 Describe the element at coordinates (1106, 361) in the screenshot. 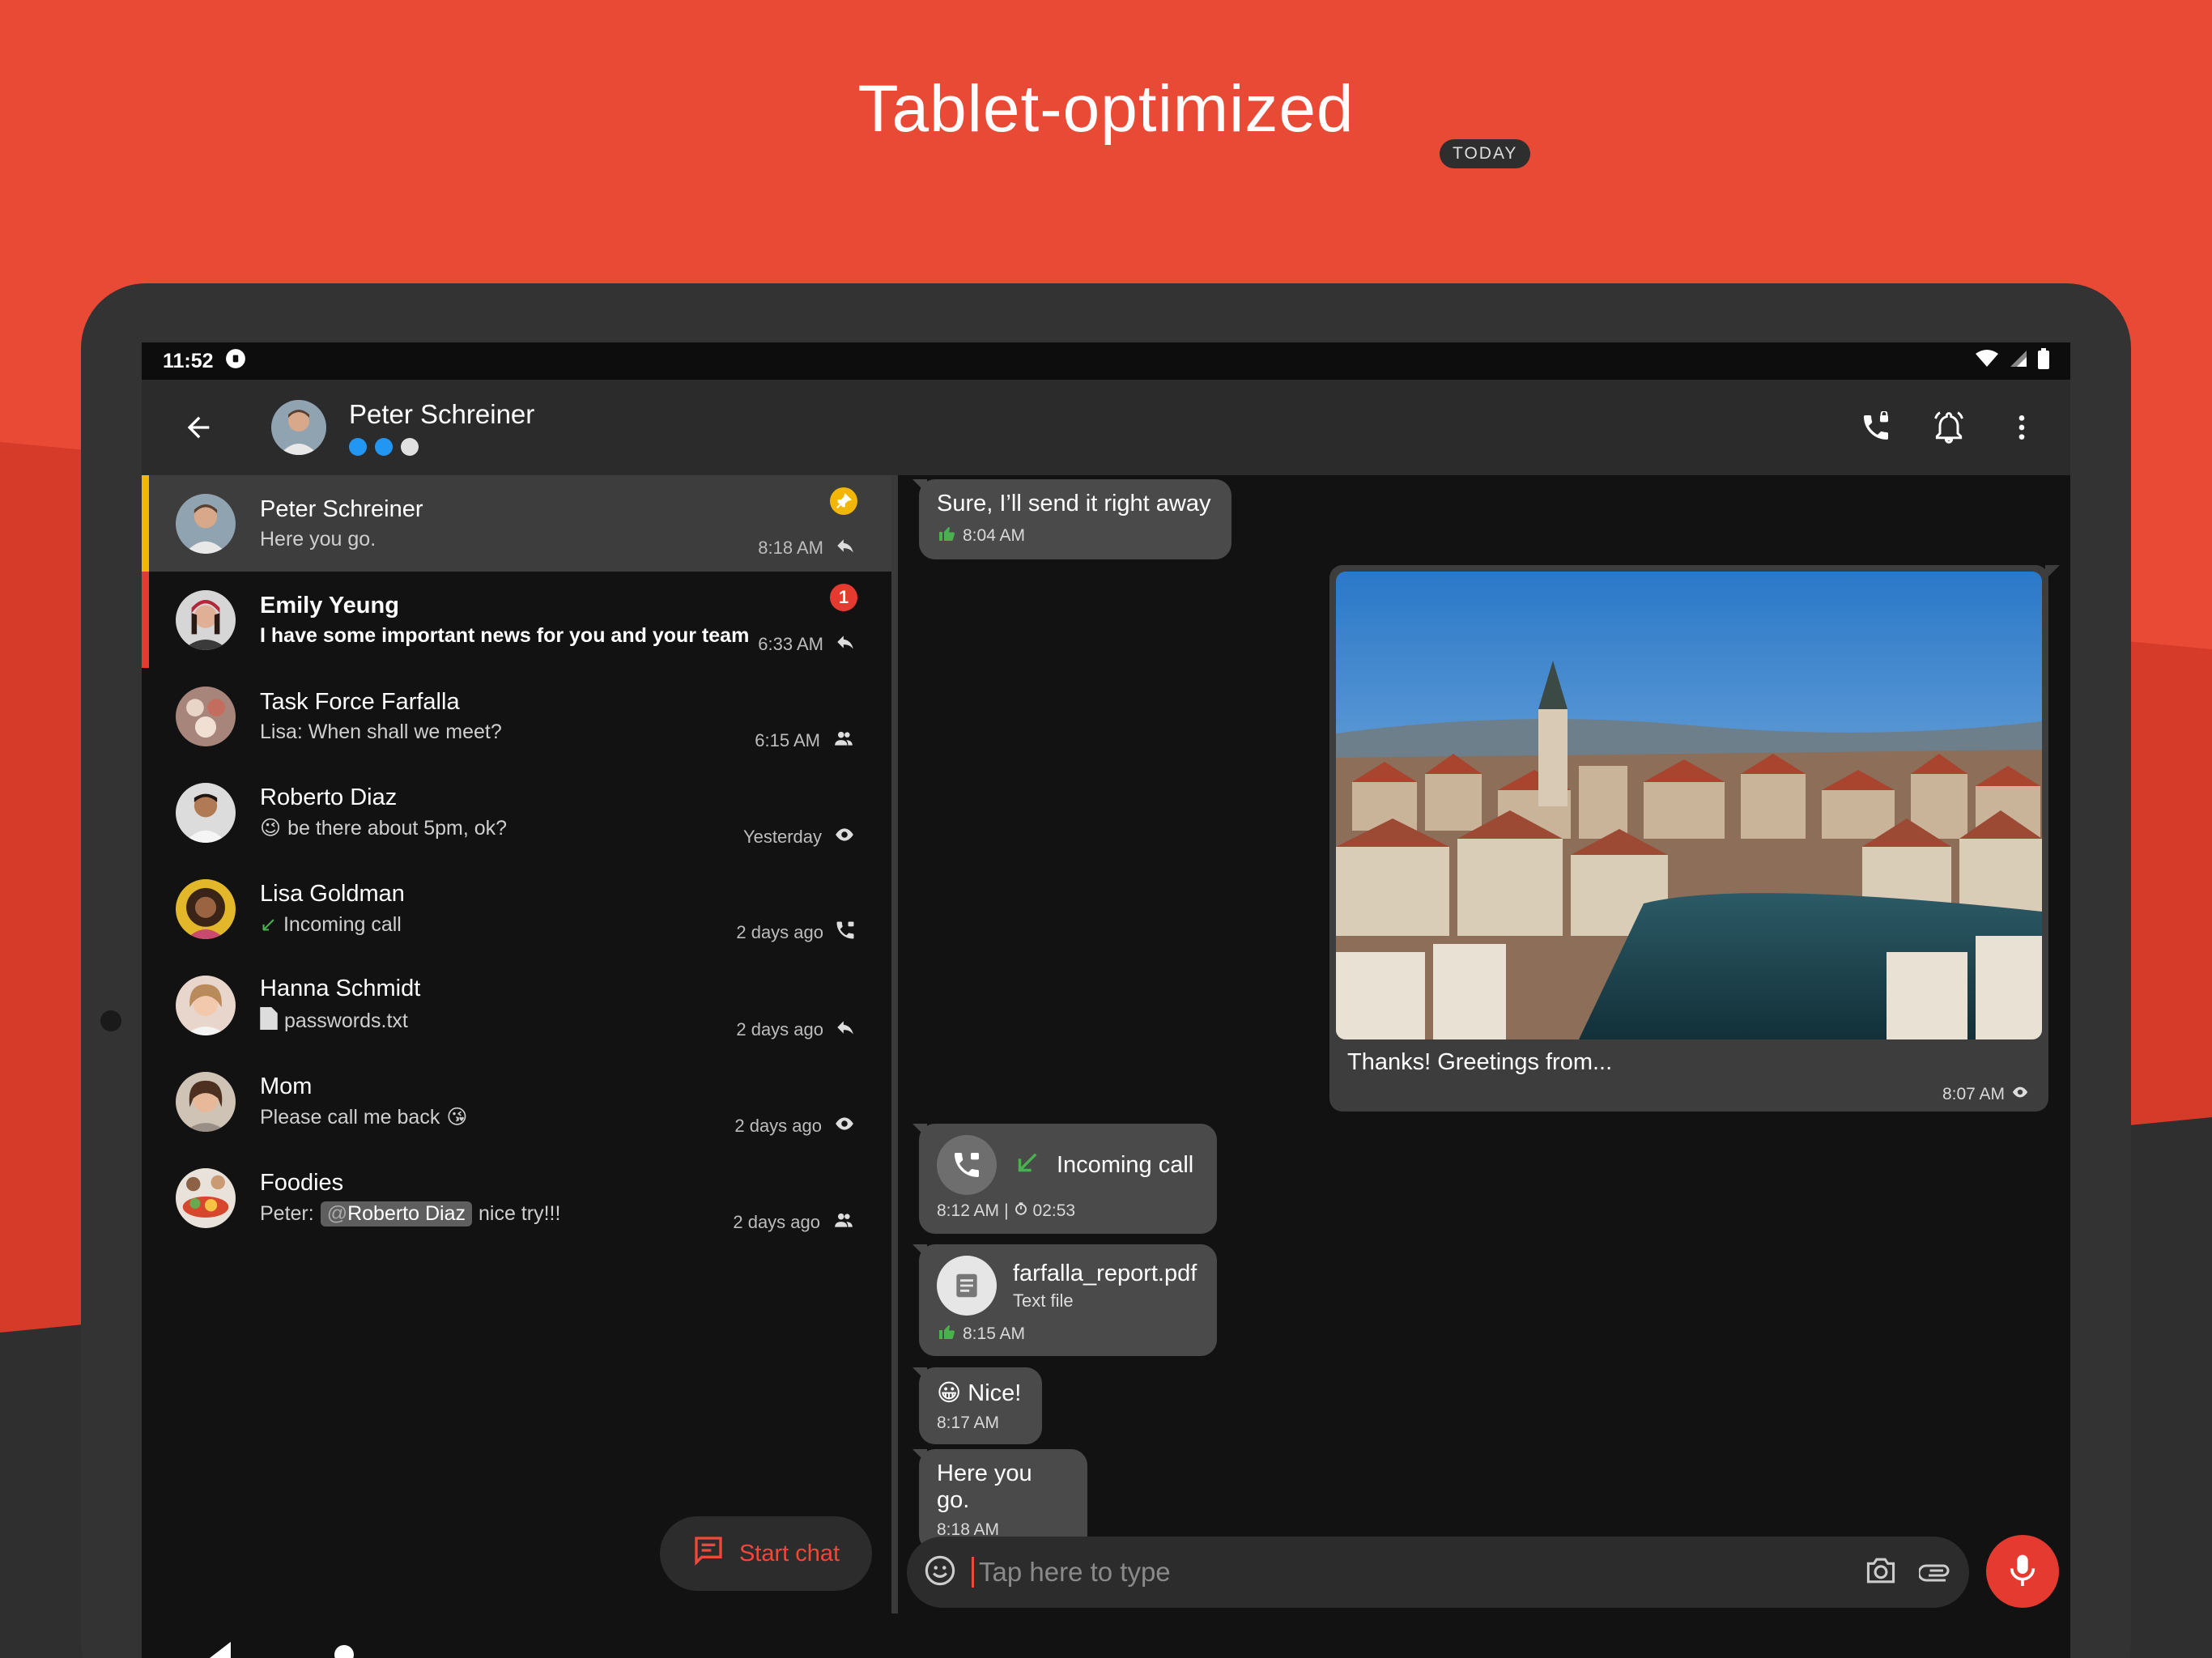

I see `status-bar: 11:52` at that location.